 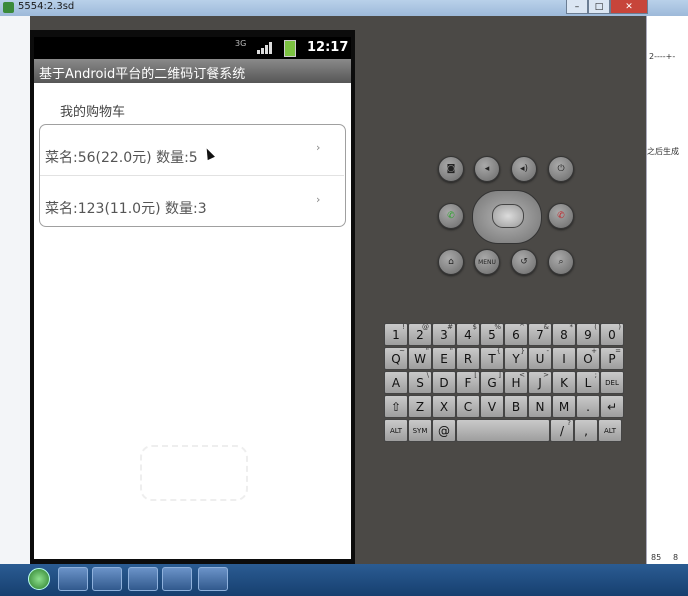 What do you see at coordinates (468, 382) in the screenshot?
I see `keyboard-key: F[` at bounding box center [468, 382].